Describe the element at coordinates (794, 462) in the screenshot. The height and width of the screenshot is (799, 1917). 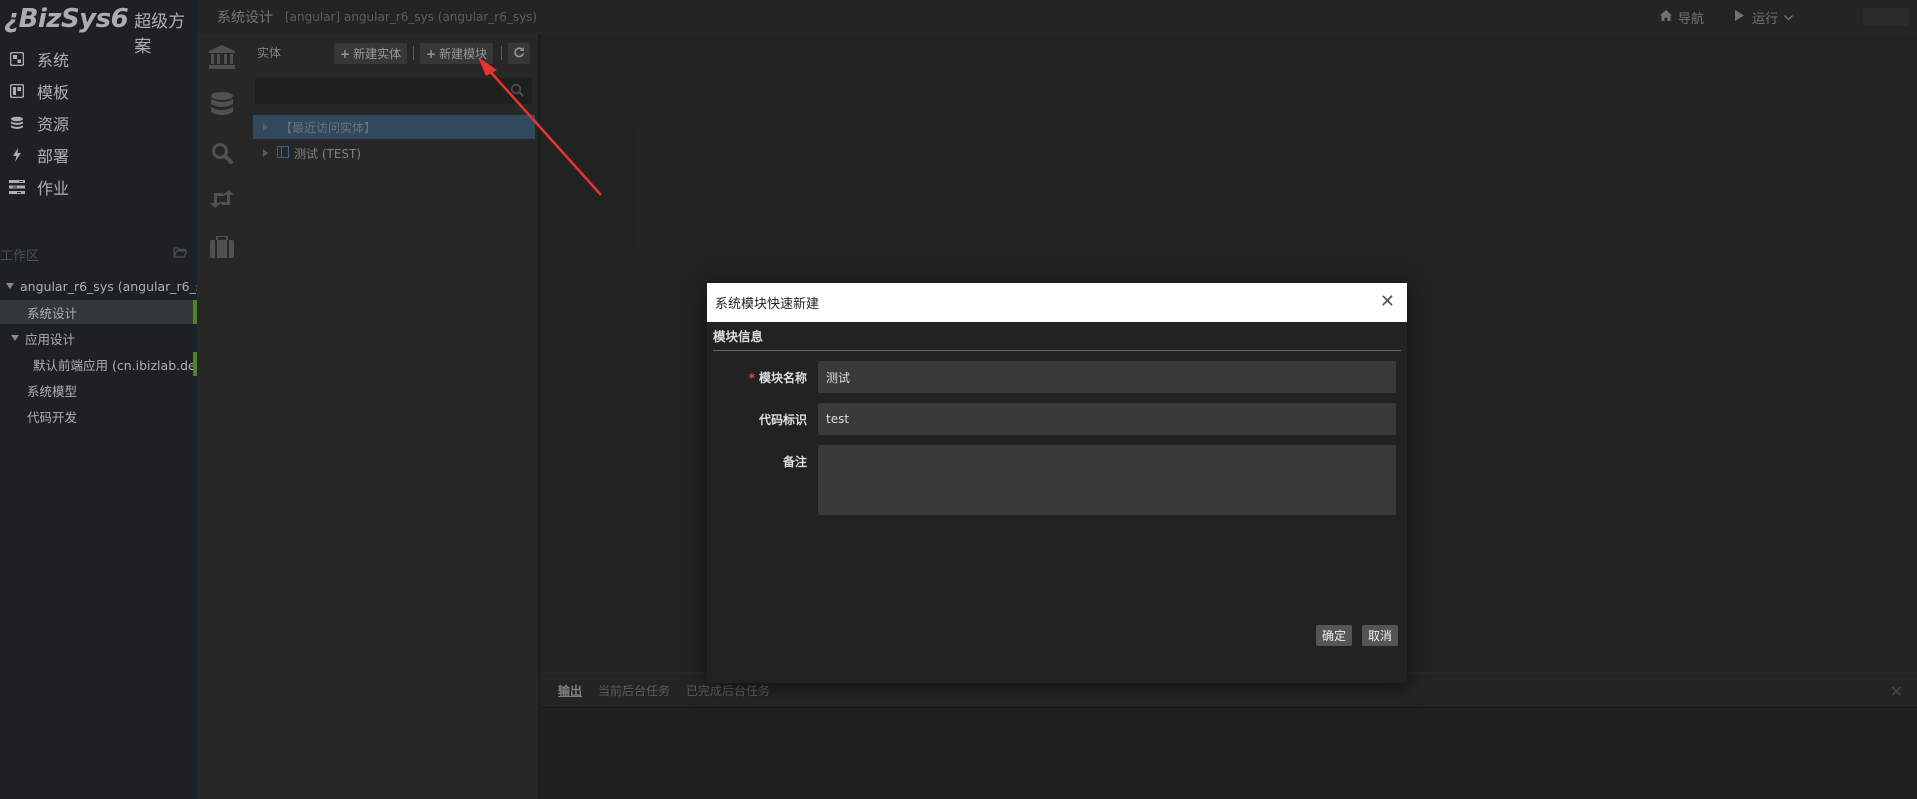
I see `remark-label: 备注` at that location.